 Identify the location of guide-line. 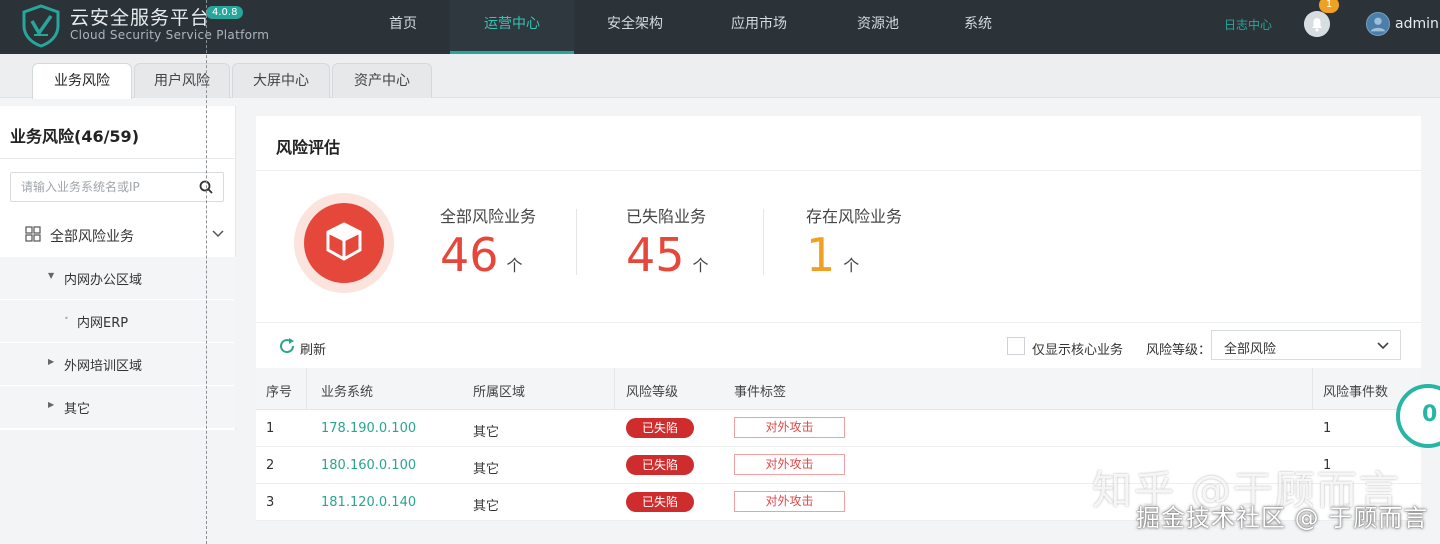
(206, 272).